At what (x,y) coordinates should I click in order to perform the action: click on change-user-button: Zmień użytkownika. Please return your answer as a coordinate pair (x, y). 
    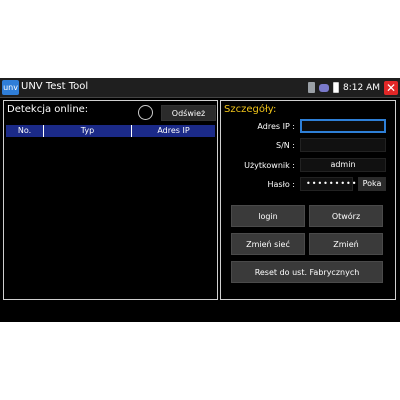
    Looking at the image, I should click on (346, 252).